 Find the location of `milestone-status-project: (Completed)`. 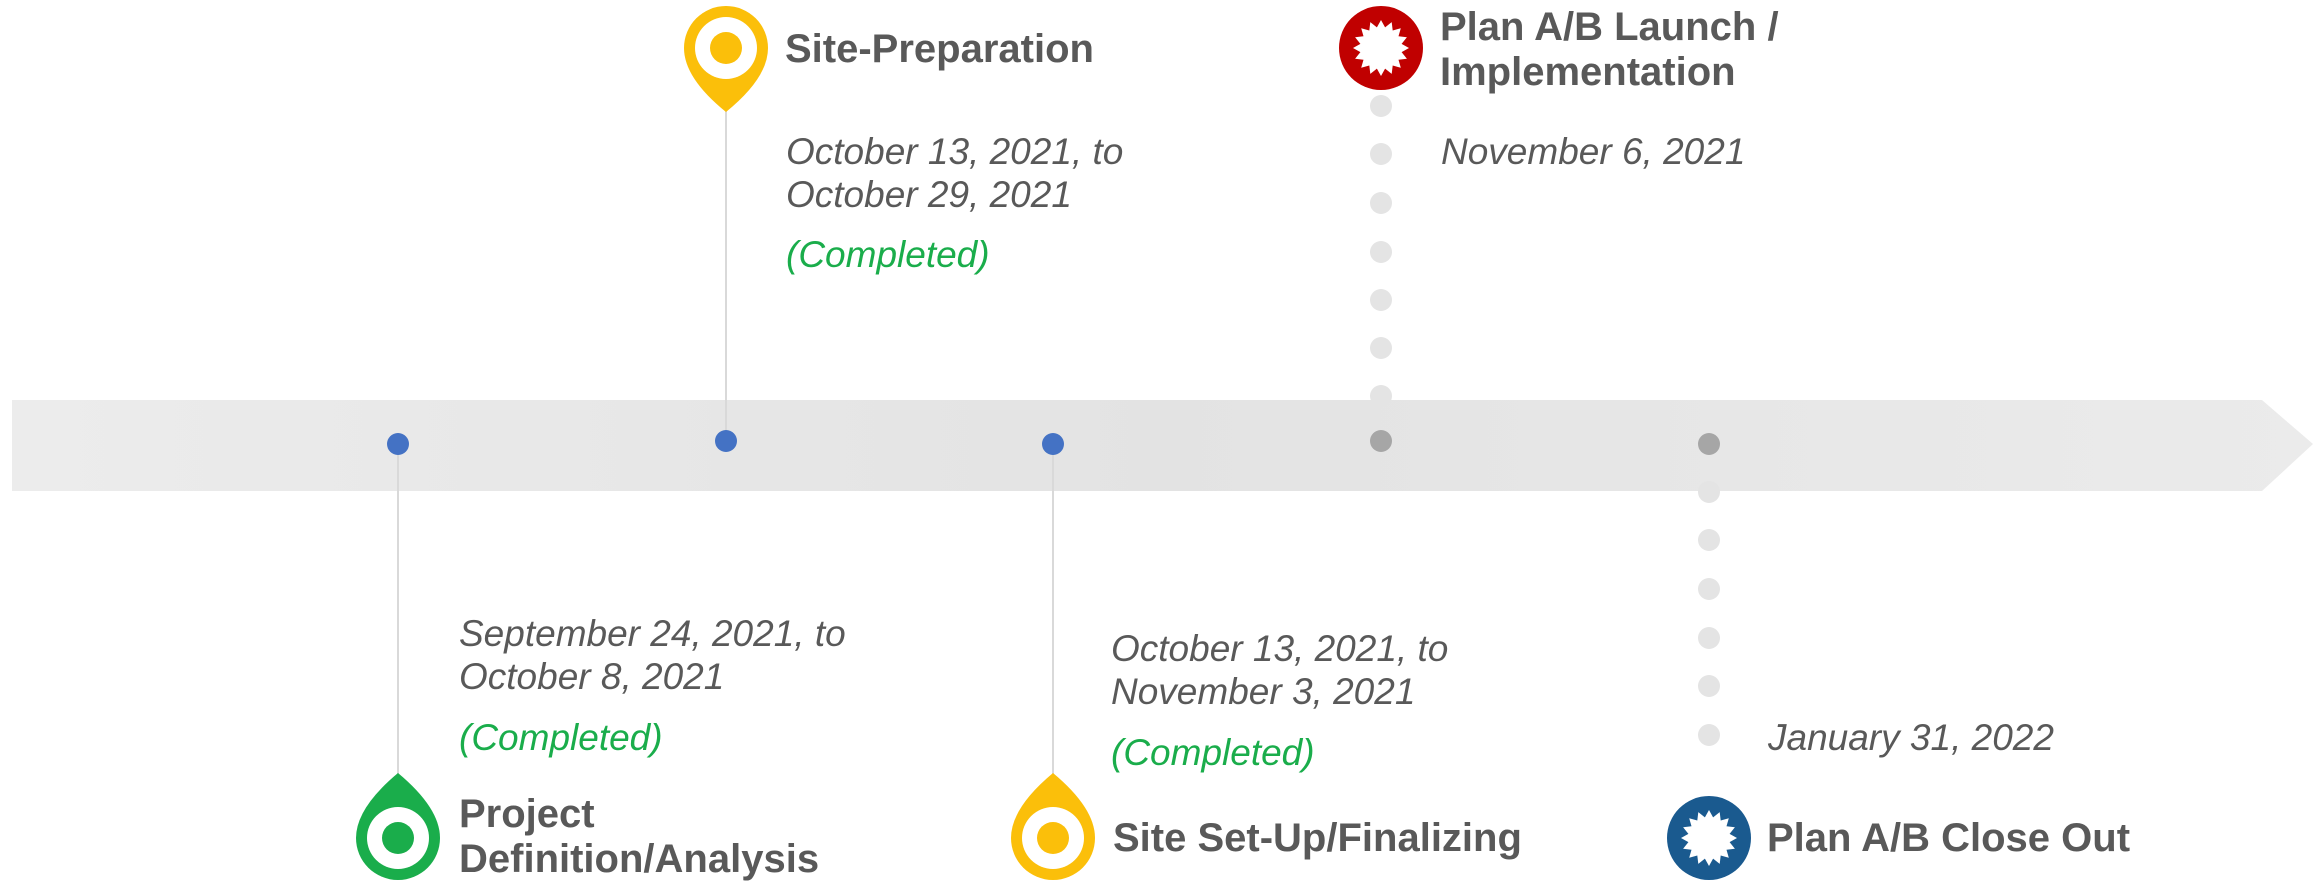

milestone-status-project: (Completed) is located at coordinates (561, 737).